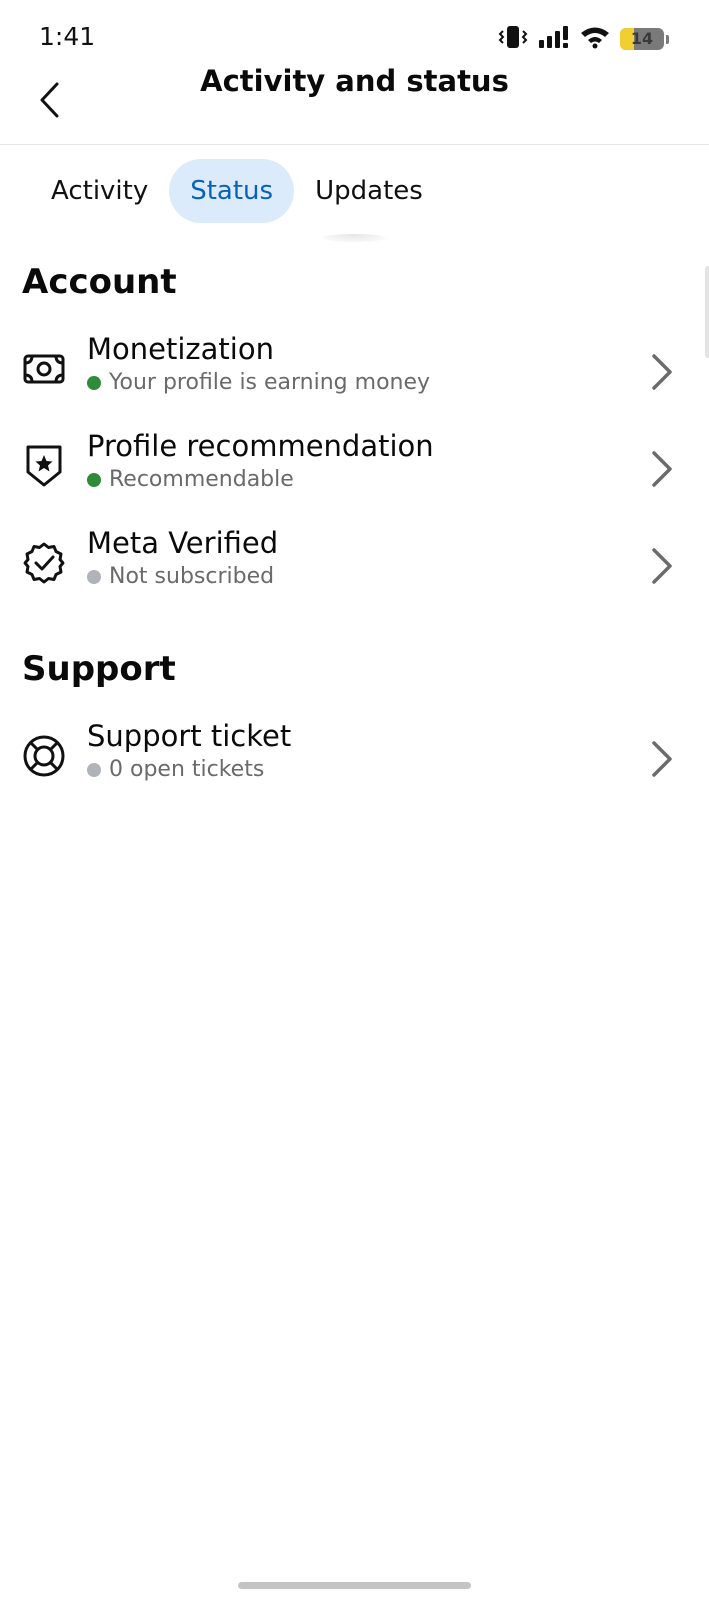 The image size is (709, 1600). I want to click on tab-activity: Activity, so click(99, 191).